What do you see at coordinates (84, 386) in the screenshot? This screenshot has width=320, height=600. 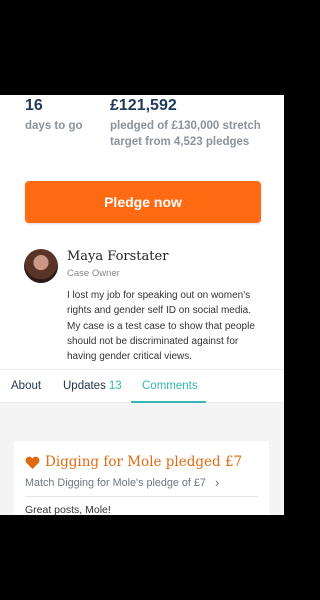 I see `tab-updates-label: Updates` at bounding box center [84, 386].